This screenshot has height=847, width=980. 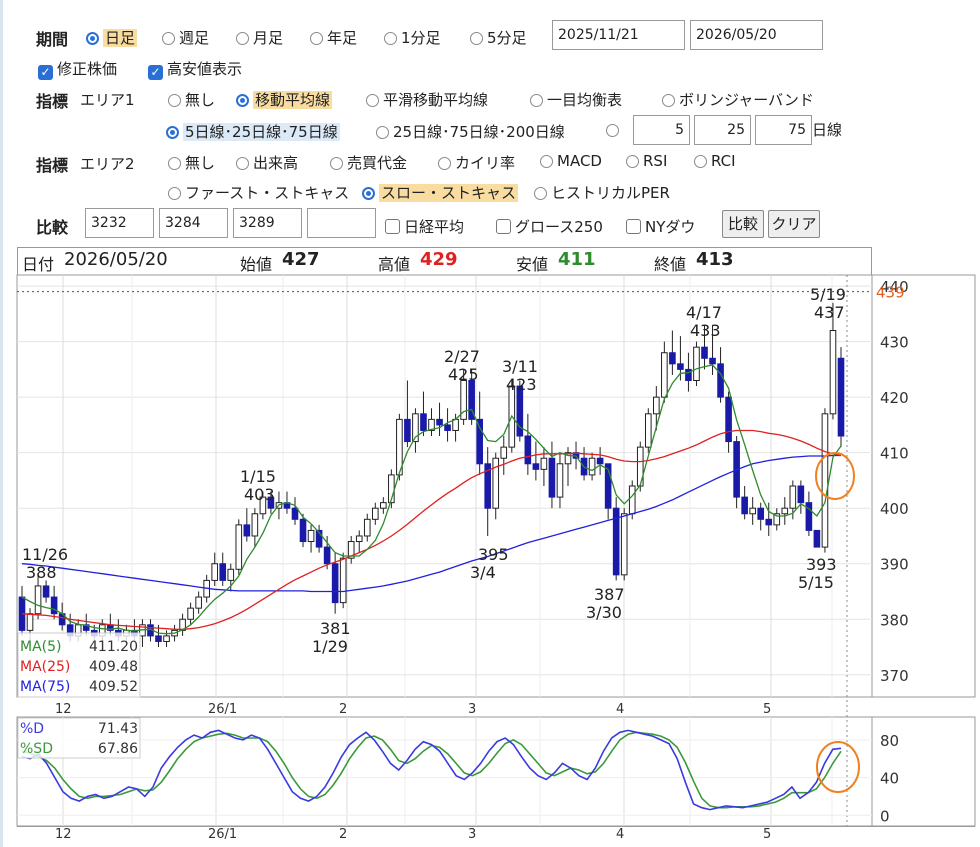 What do you see at coordinates (87, 69) in the screenshot?
I see `checkbox-label: 修正株価` at bounding box center [87, 69].